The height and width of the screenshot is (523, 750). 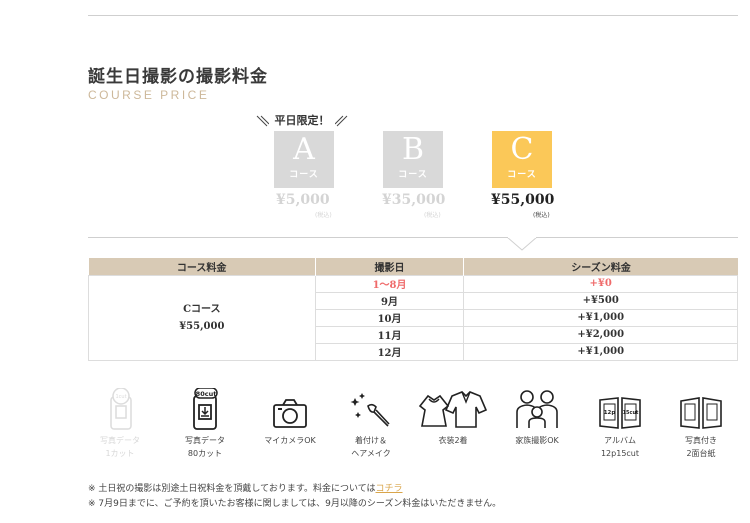 I want to click on feature-sublabel: 80カット, so click(x=205, y=453).